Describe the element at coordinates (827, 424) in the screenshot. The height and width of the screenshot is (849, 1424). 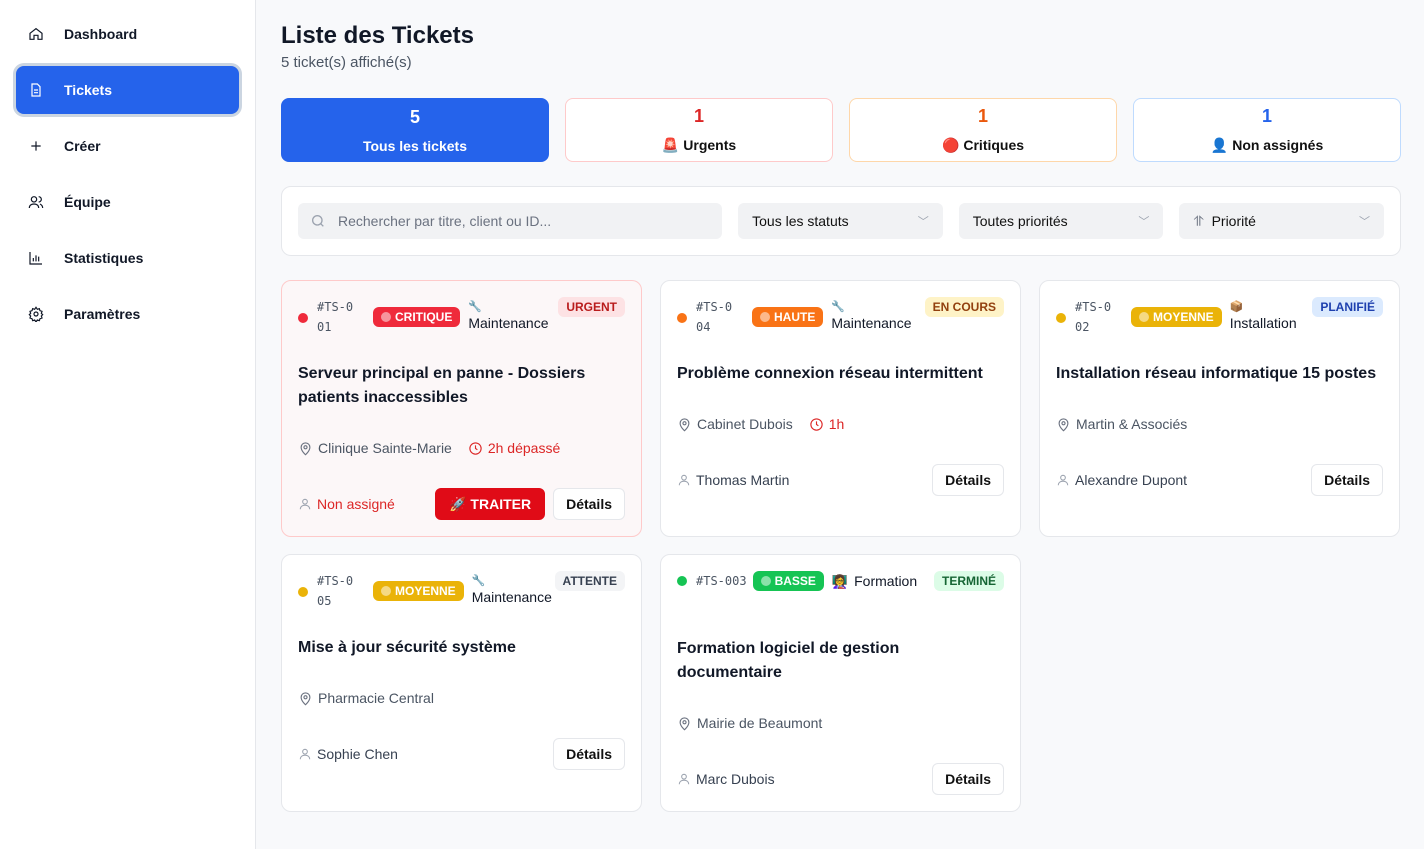
I see `sla: 1h` at that location.